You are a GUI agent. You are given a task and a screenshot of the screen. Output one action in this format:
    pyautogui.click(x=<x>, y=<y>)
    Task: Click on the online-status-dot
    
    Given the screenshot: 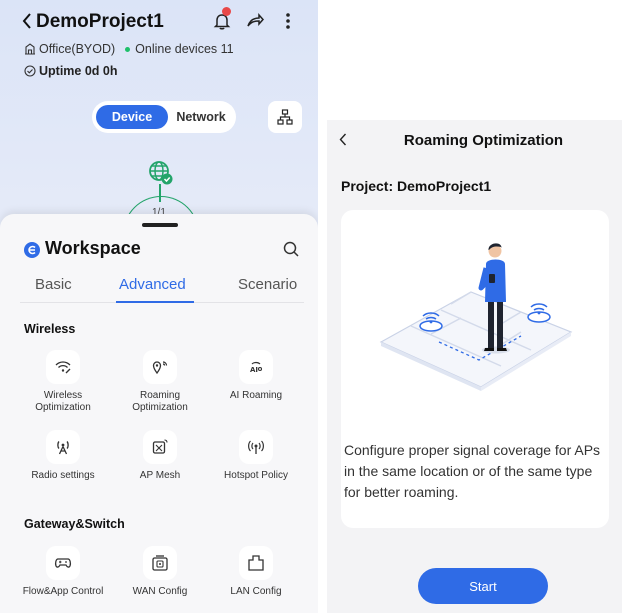 What is the action you would take?
    pyautogui.click(x=128, y=49)
    